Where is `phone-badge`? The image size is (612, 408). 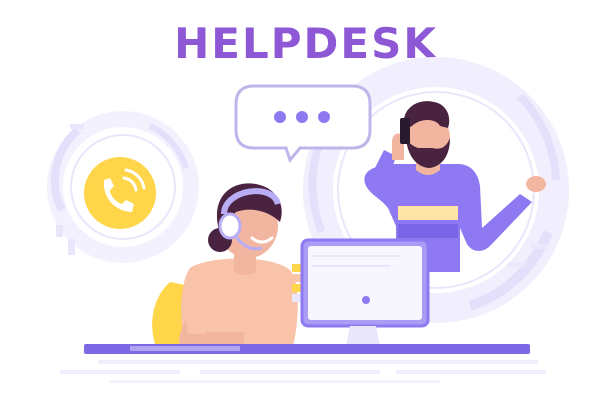
phone-badge is located at coordinates (123, 187).